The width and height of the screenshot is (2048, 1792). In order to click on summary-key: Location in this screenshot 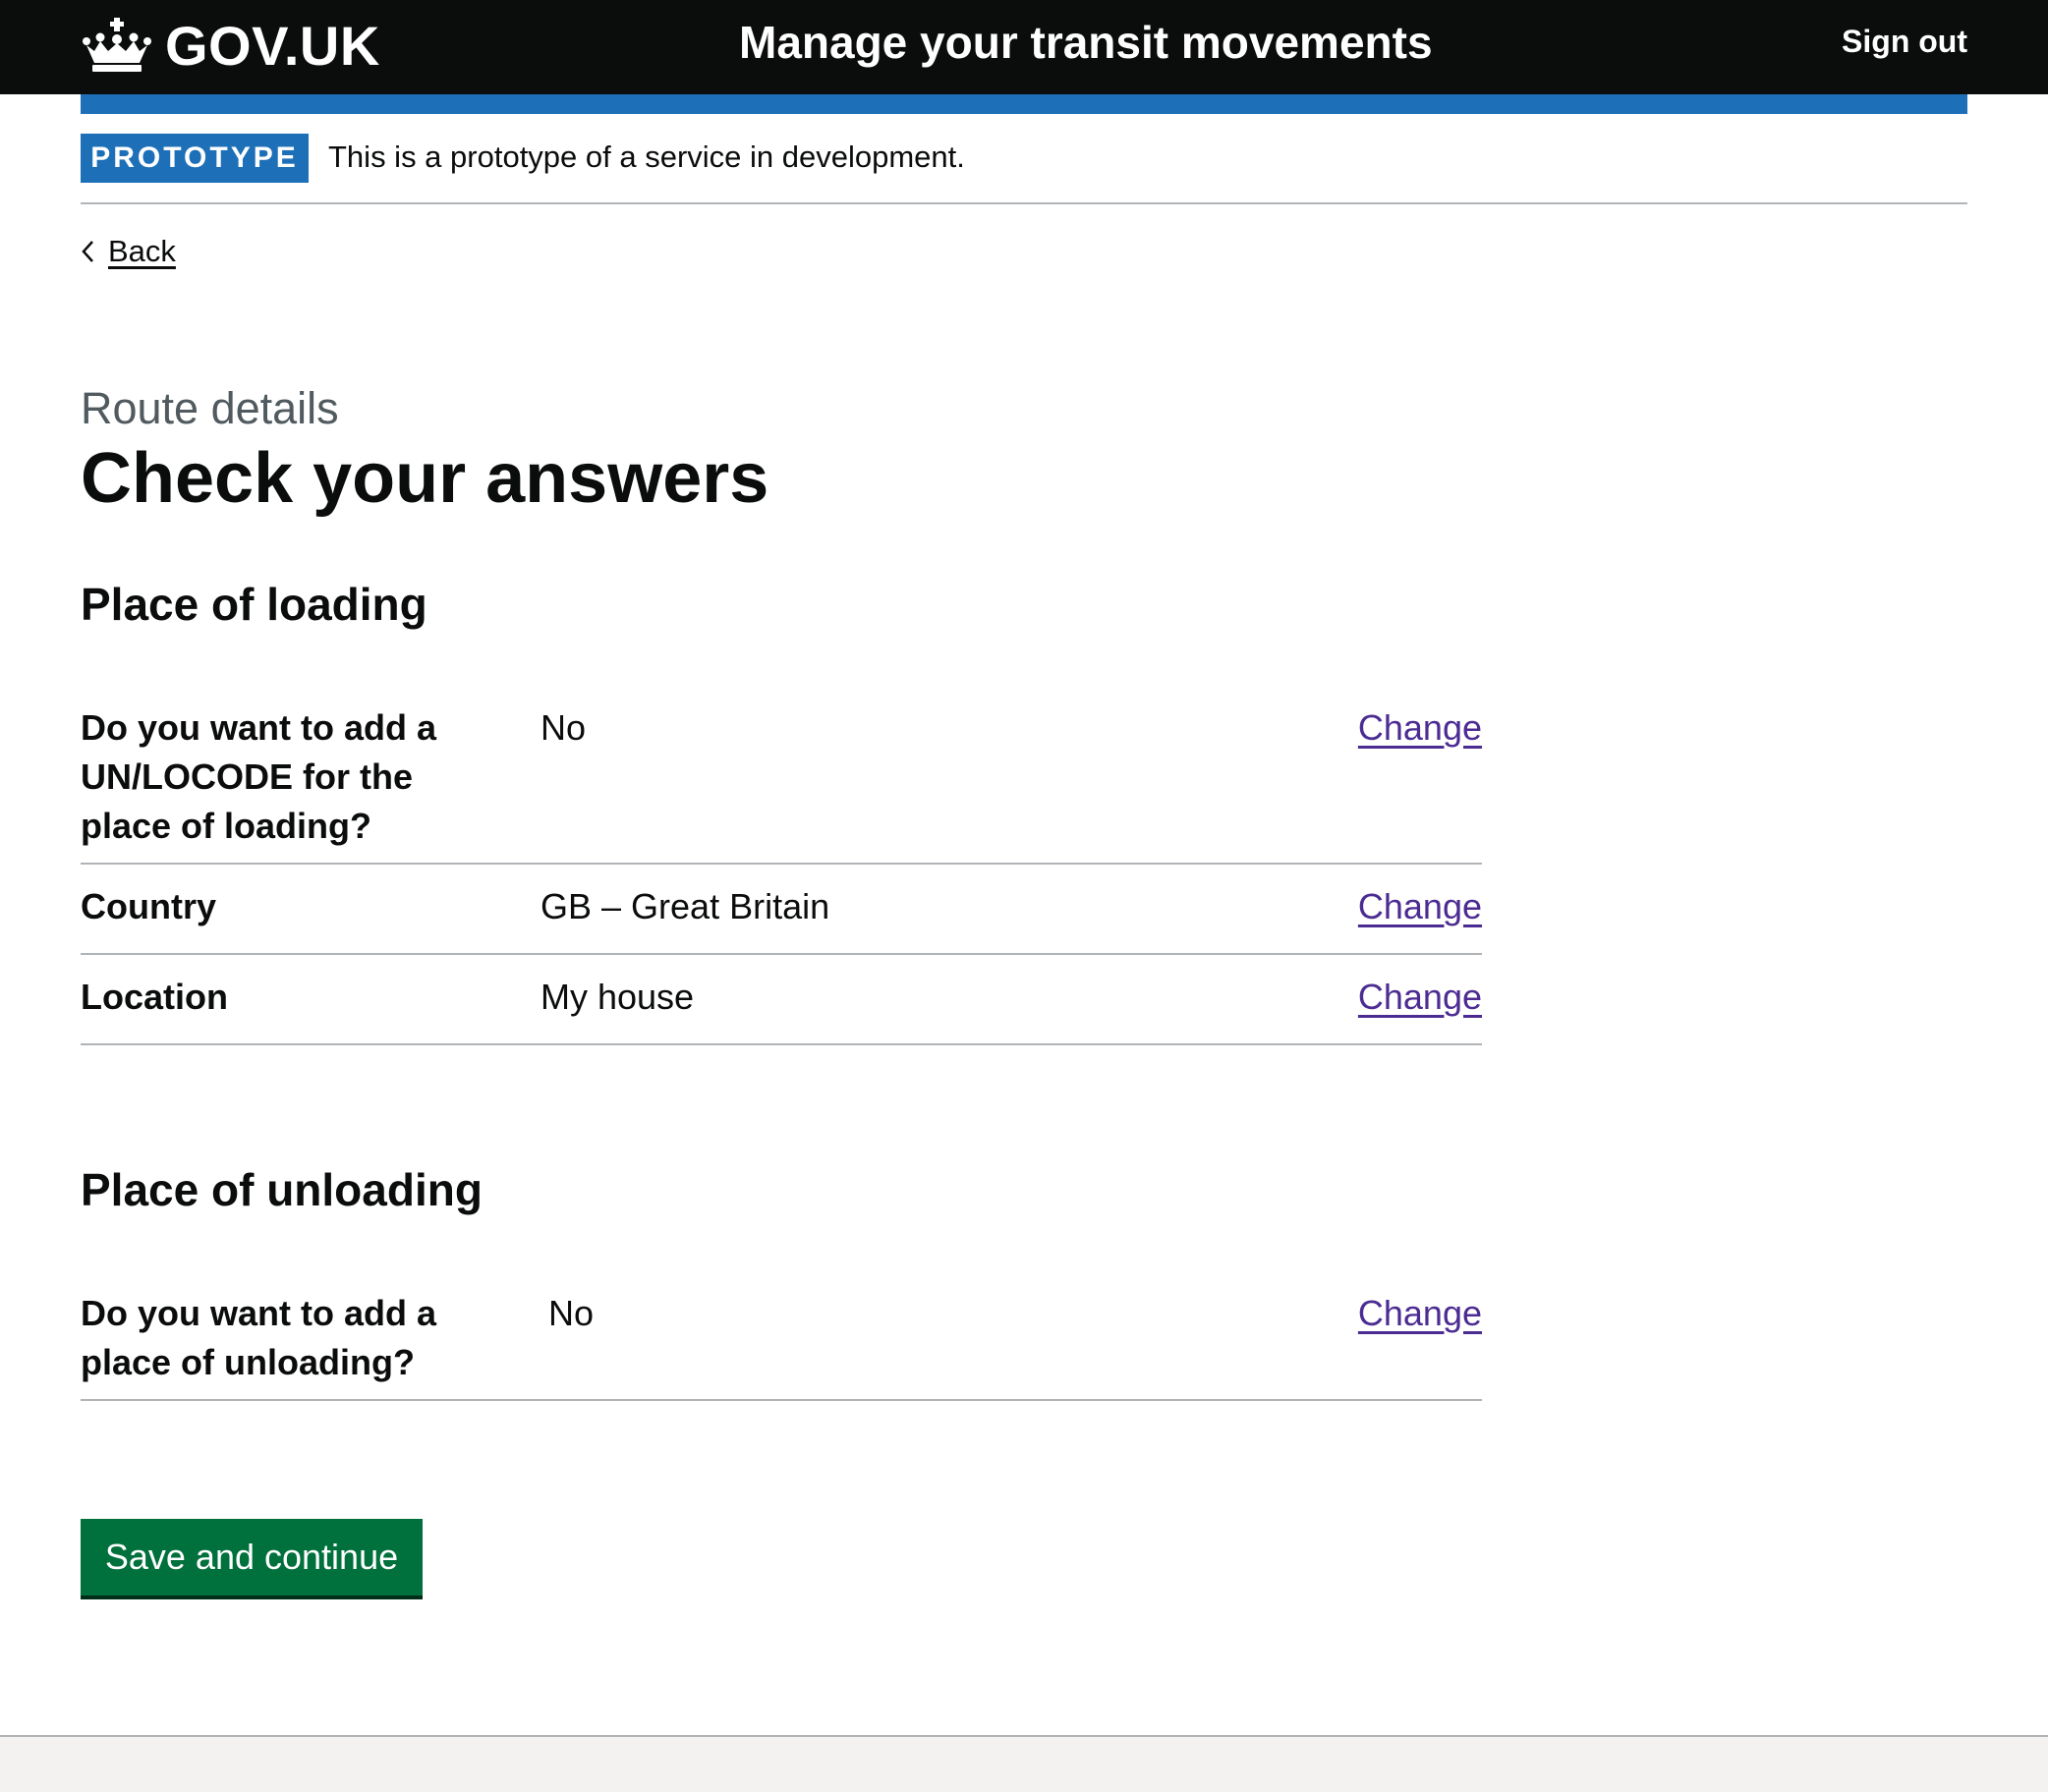, I will do `click(154, 997)`.